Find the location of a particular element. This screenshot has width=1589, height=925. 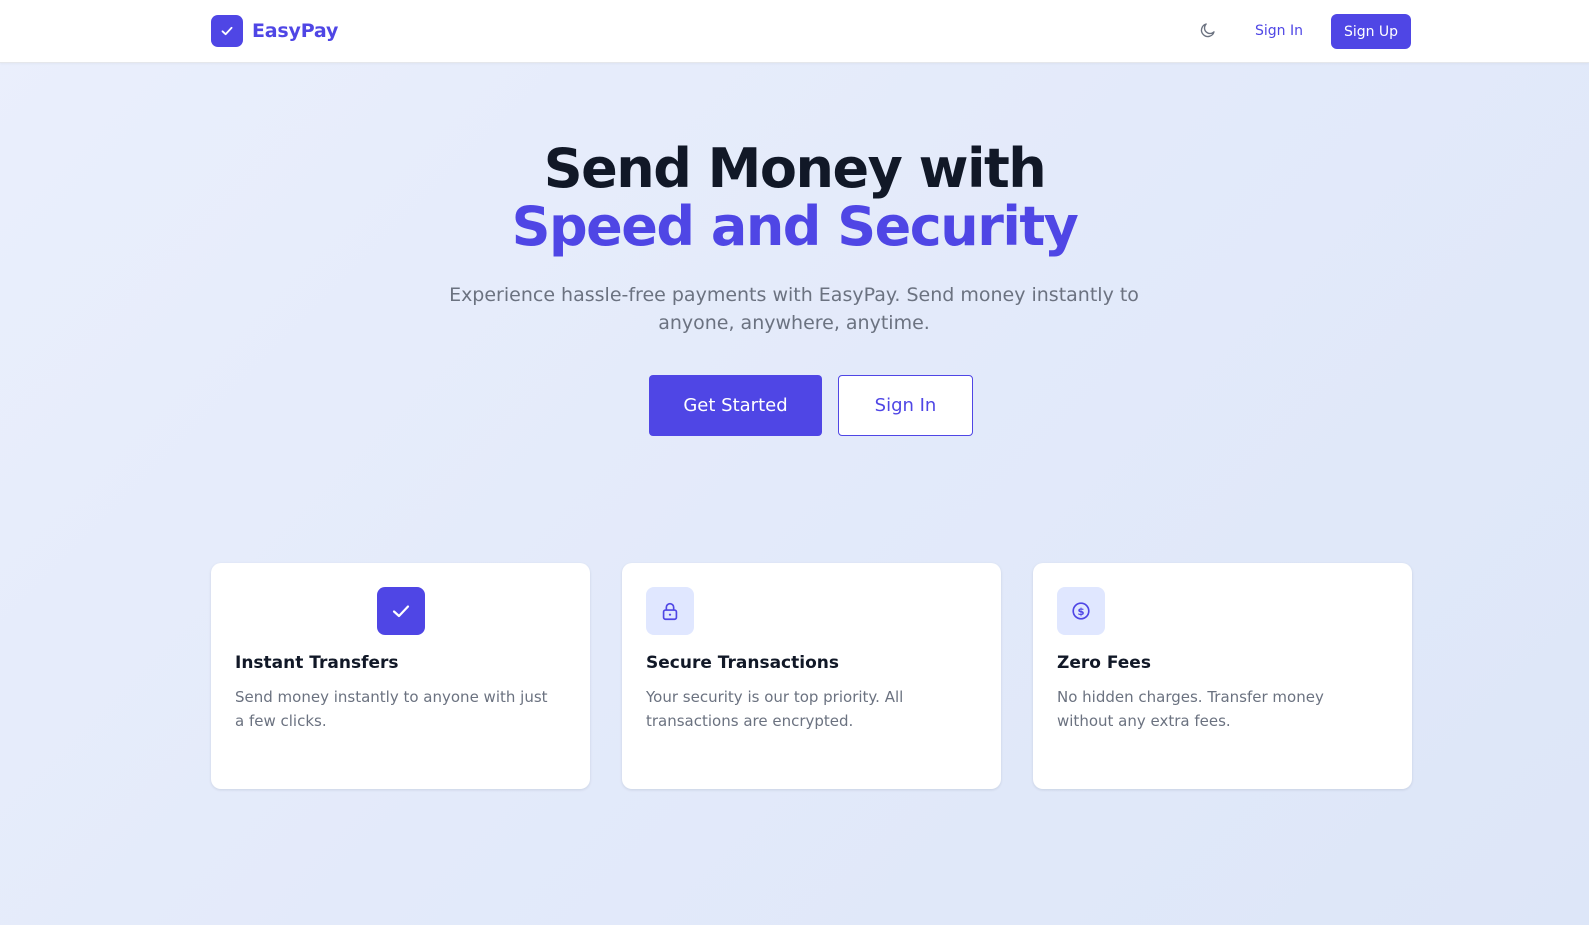

dollar-icon: $ is located at coordinates (1081, 611).